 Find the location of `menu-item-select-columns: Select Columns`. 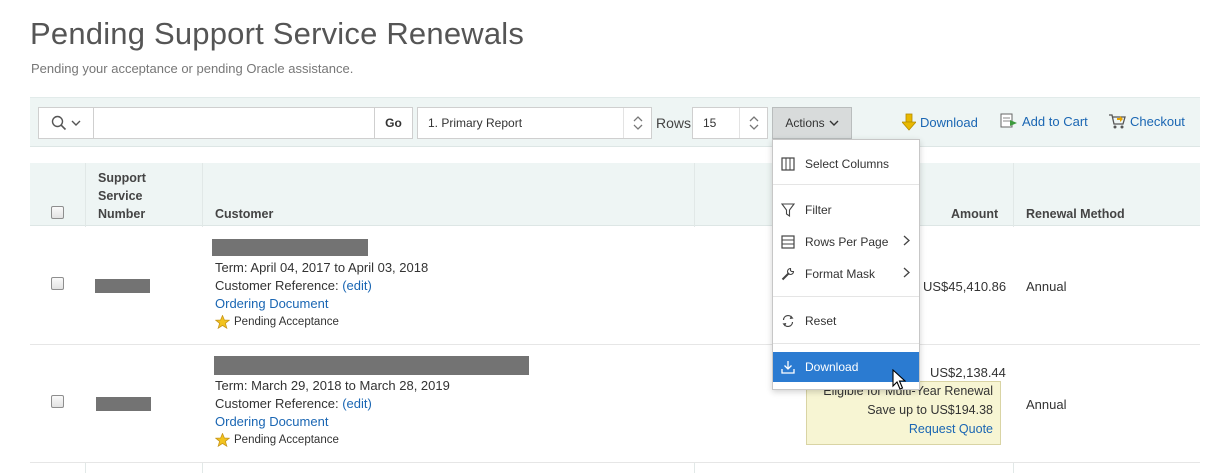

menu-item-select-columns: Select Columns is located at coordinates (846, 164).